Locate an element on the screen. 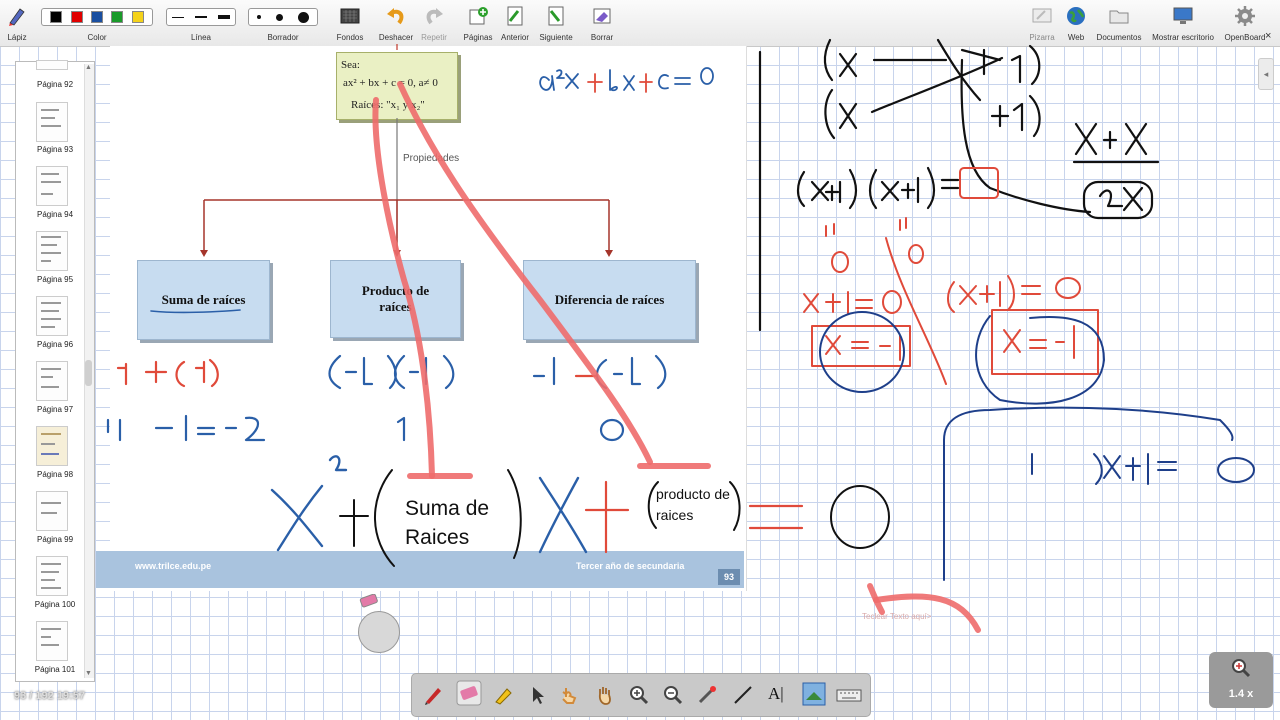  color-palette is located at coordinates (97, 17).